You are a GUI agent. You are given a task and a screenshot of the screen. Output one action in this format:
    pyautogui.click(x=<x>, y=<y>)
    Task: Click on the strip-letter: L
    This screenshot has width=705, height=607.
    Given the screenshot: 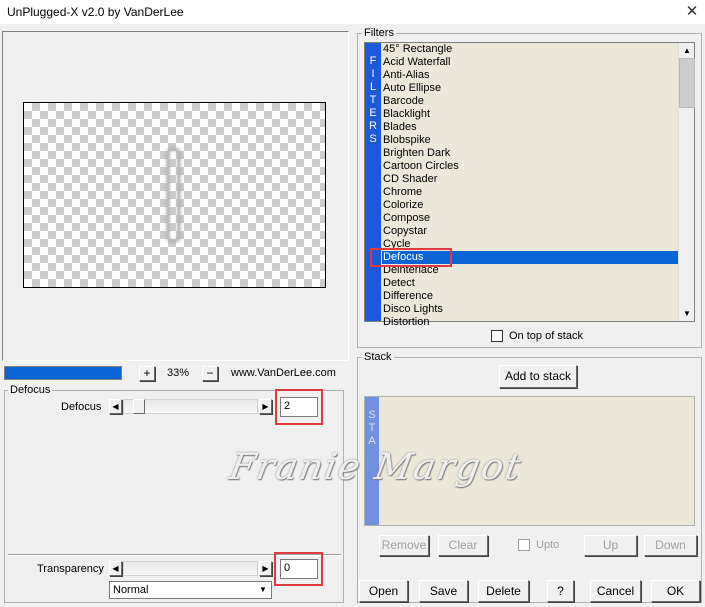 What is the action you would take?
    pyautogui.click(x=373, y=87)
    